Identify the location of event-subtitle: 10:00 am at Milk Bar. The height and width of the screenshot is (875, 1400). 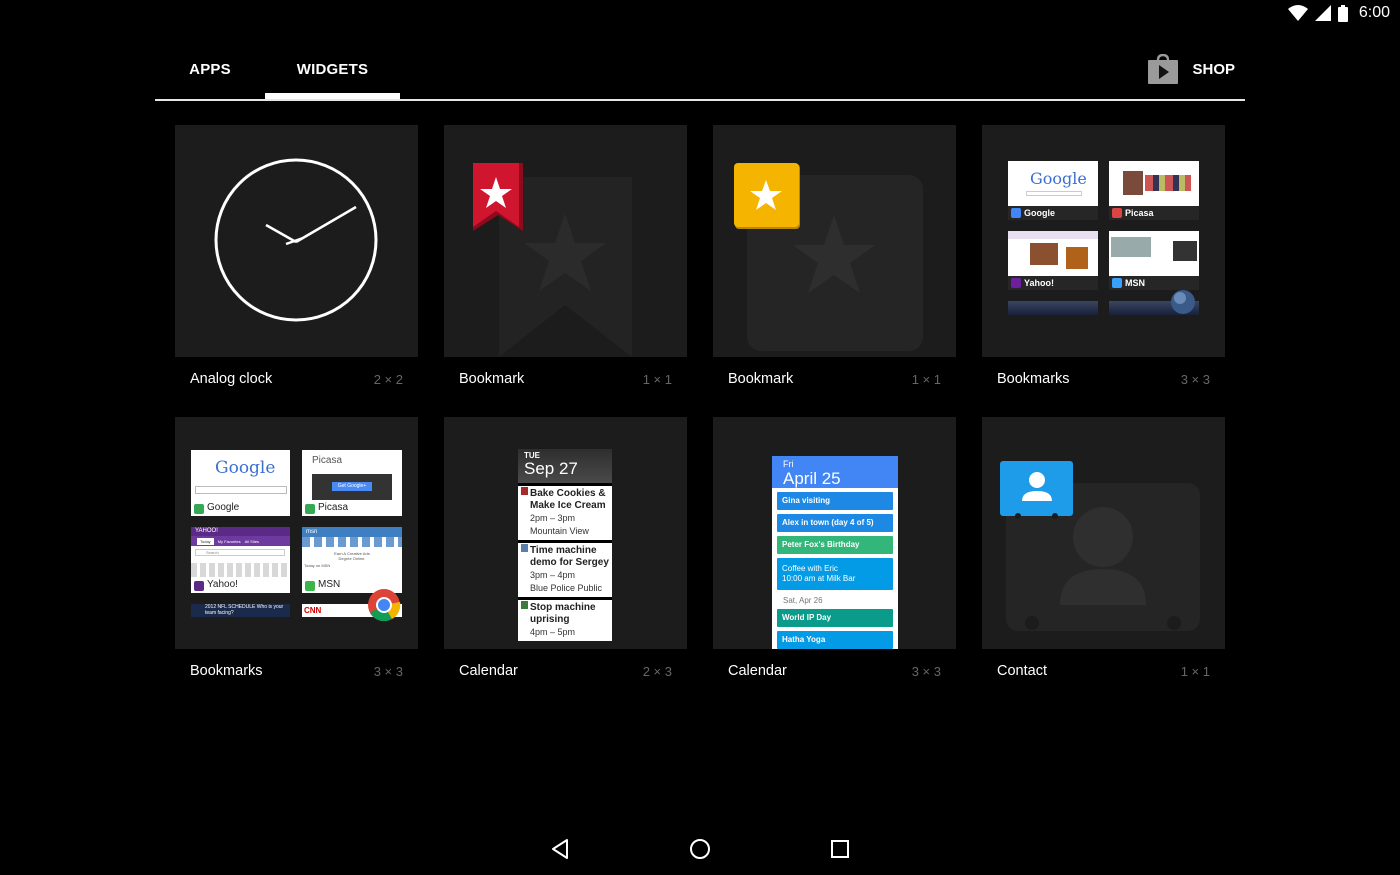
(819, 578).